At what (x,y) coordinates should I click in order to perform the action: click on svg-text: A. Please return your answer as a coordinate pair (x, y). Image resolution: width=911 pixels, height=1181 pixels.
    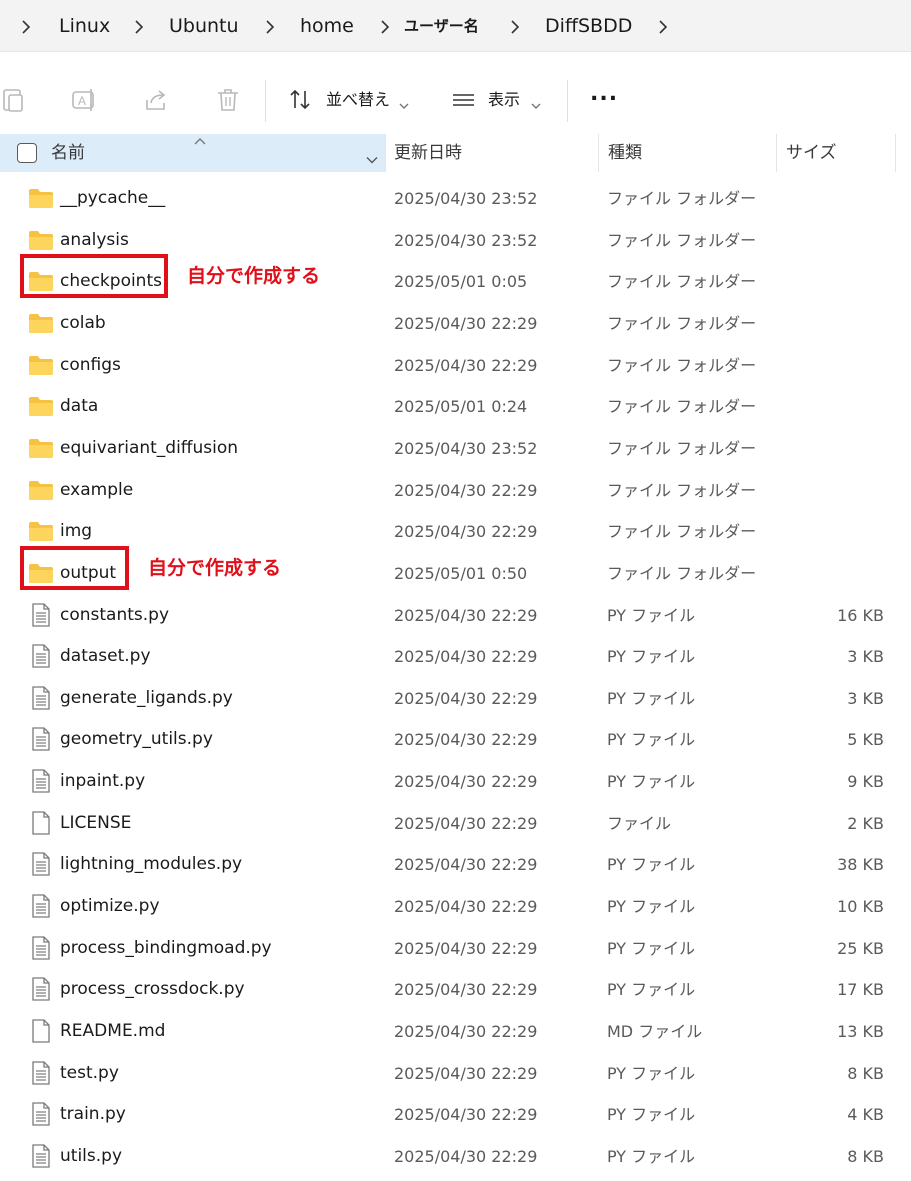
    Looking at the image, I should click on (82, 101).